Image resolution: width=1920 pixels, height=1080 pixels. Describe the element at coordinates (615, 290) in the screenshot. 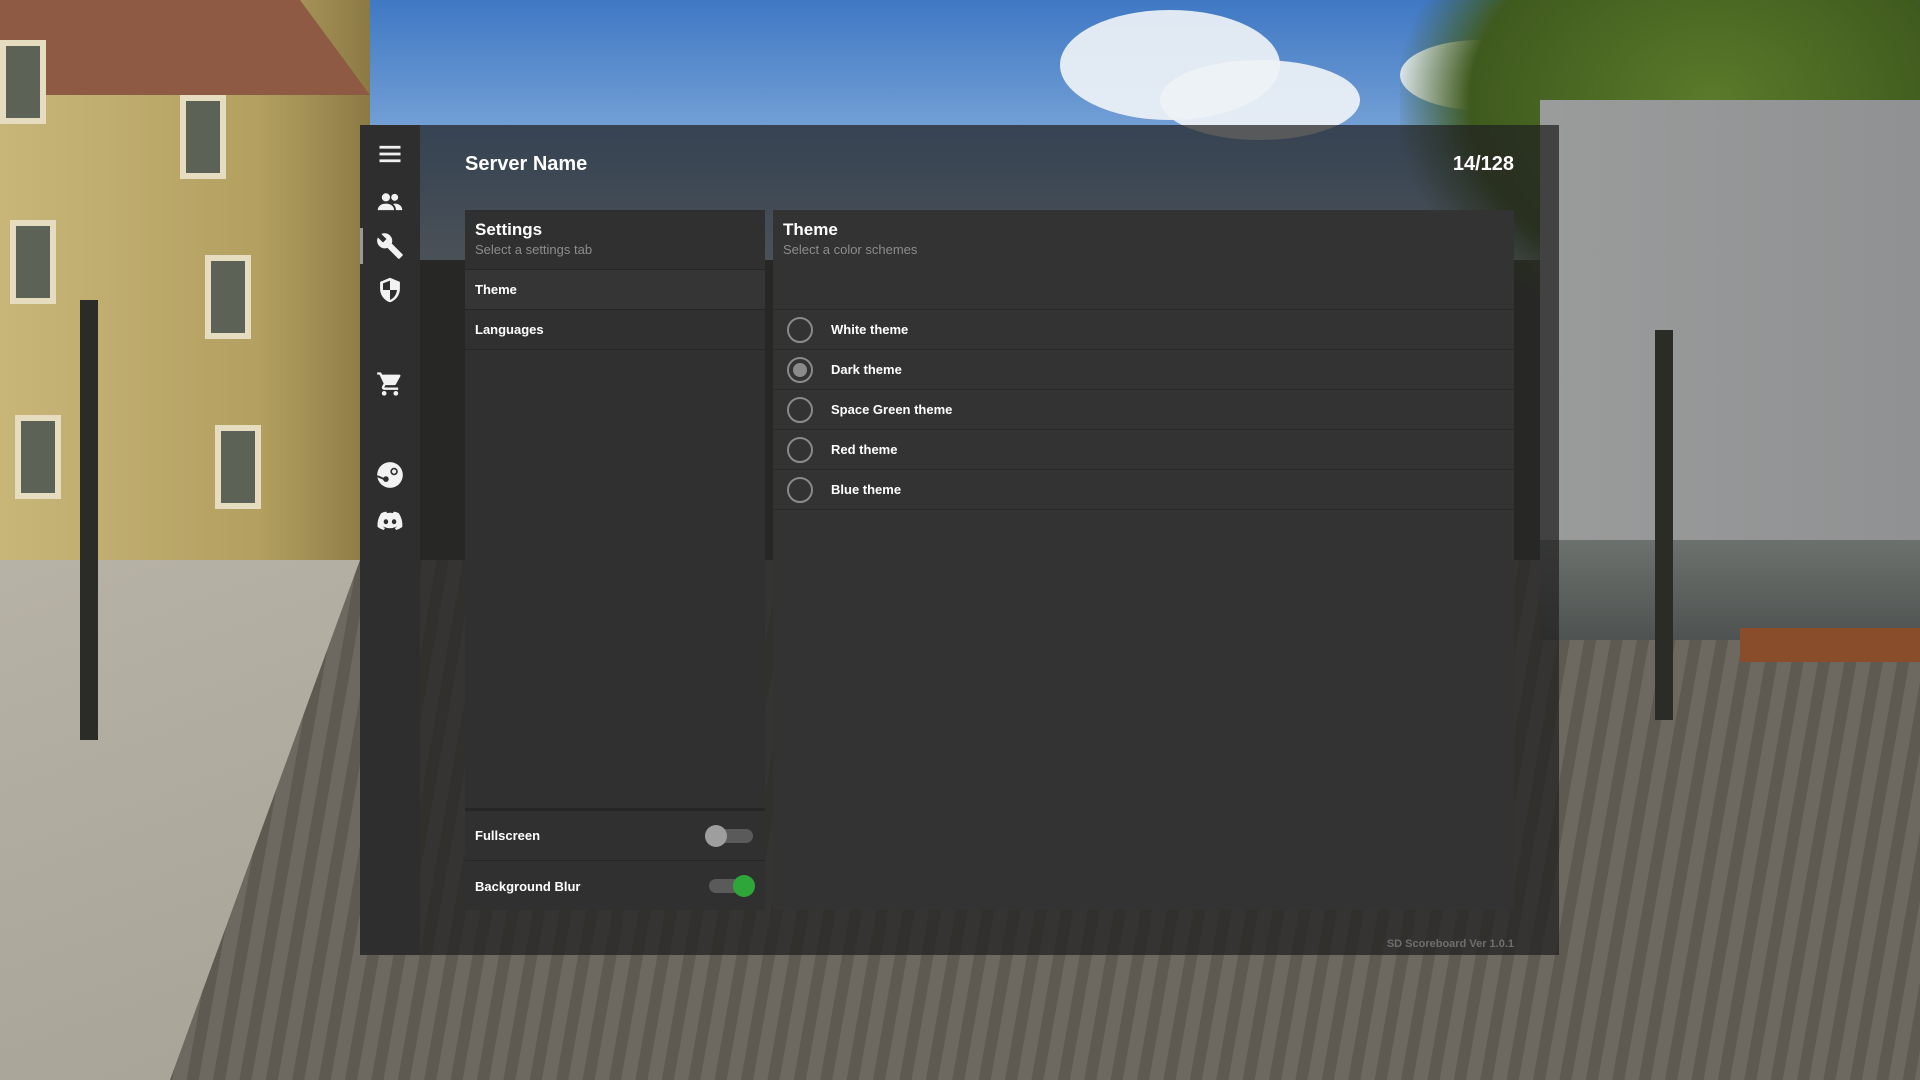

I see `tab-theme: Theme` at that location.